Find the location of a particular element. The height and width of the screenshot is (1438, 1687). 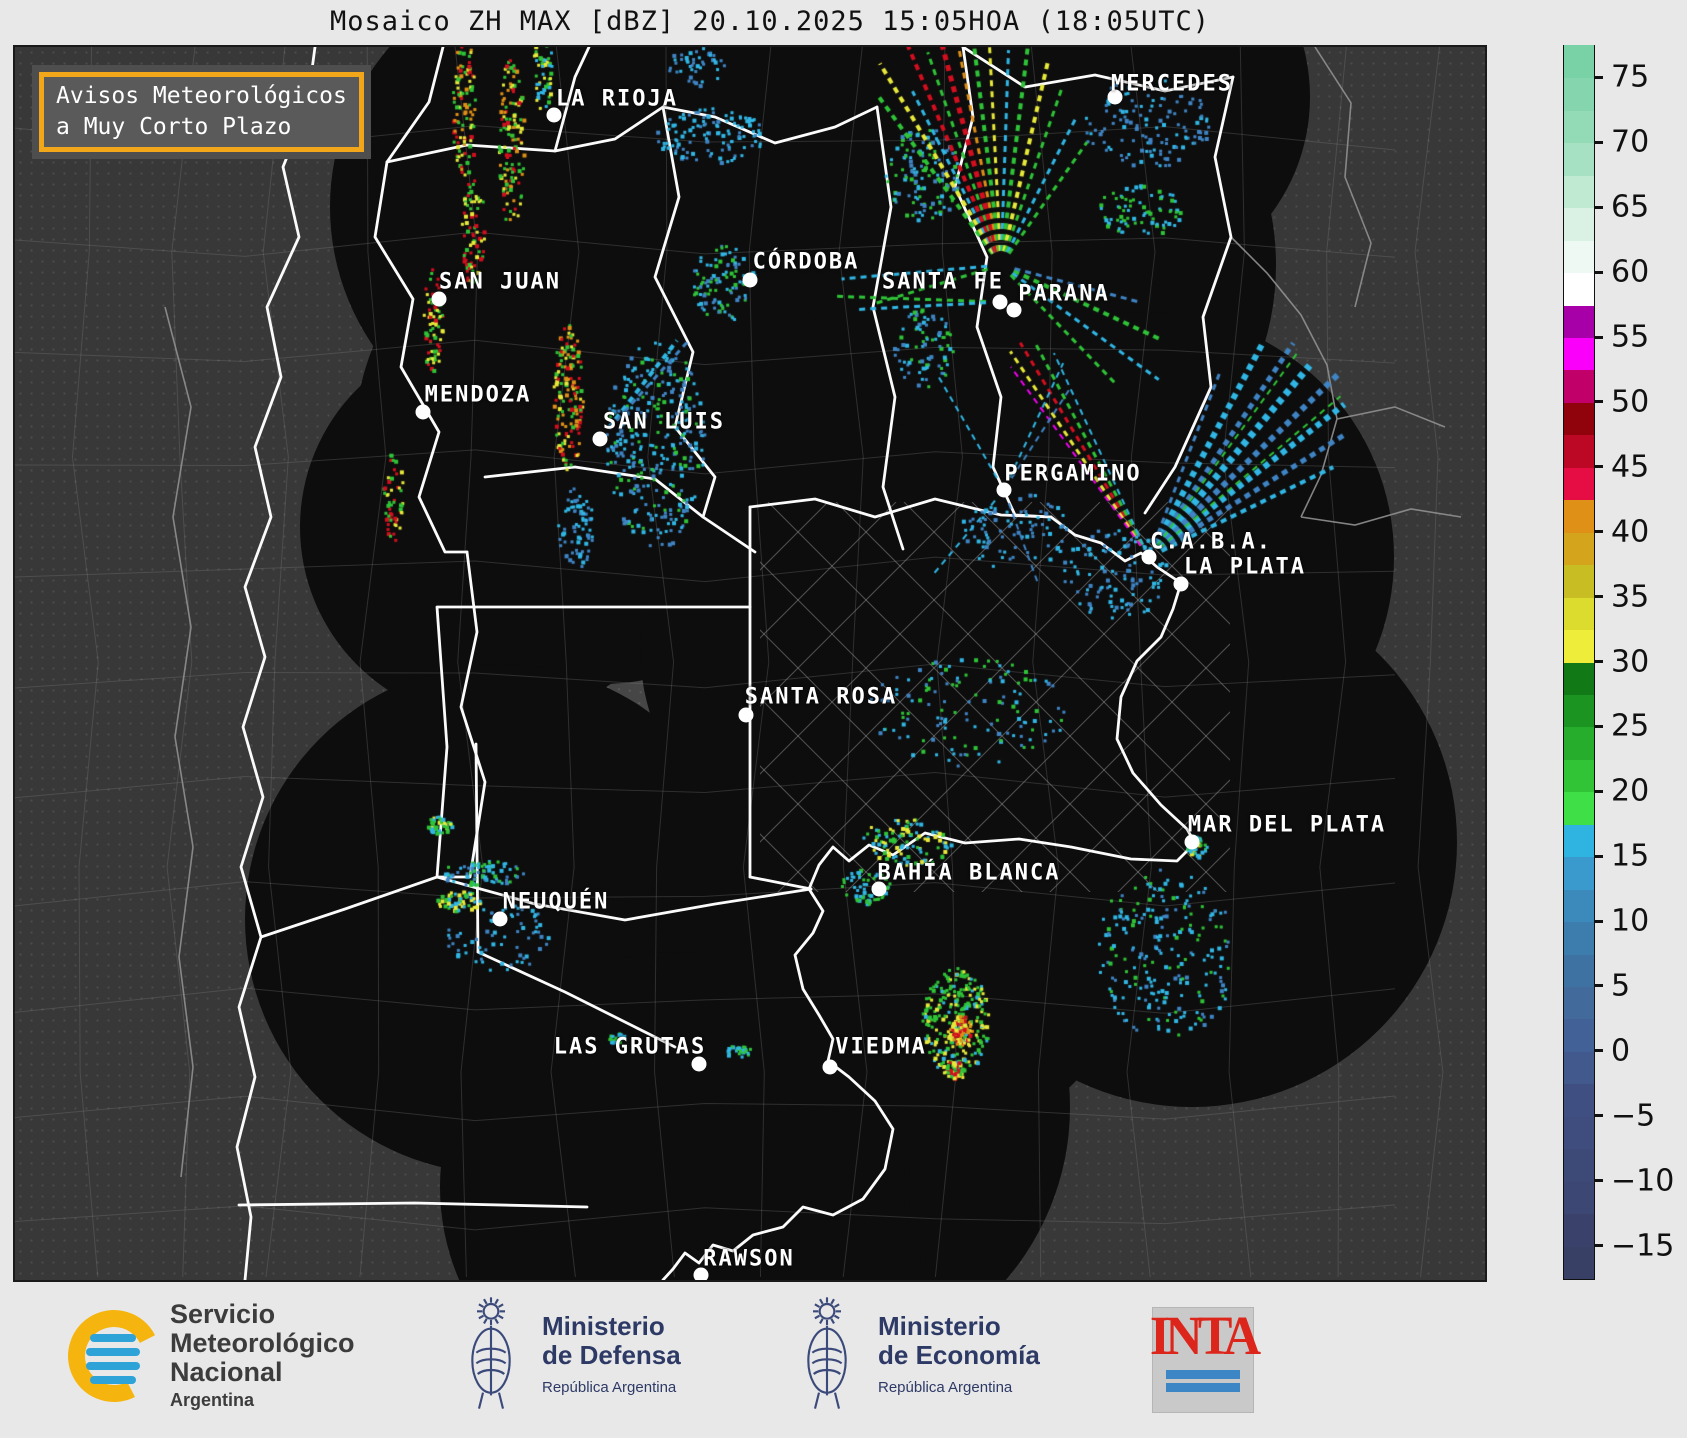

city-label: NEUQUÉN is located at coordinates (556, 902).